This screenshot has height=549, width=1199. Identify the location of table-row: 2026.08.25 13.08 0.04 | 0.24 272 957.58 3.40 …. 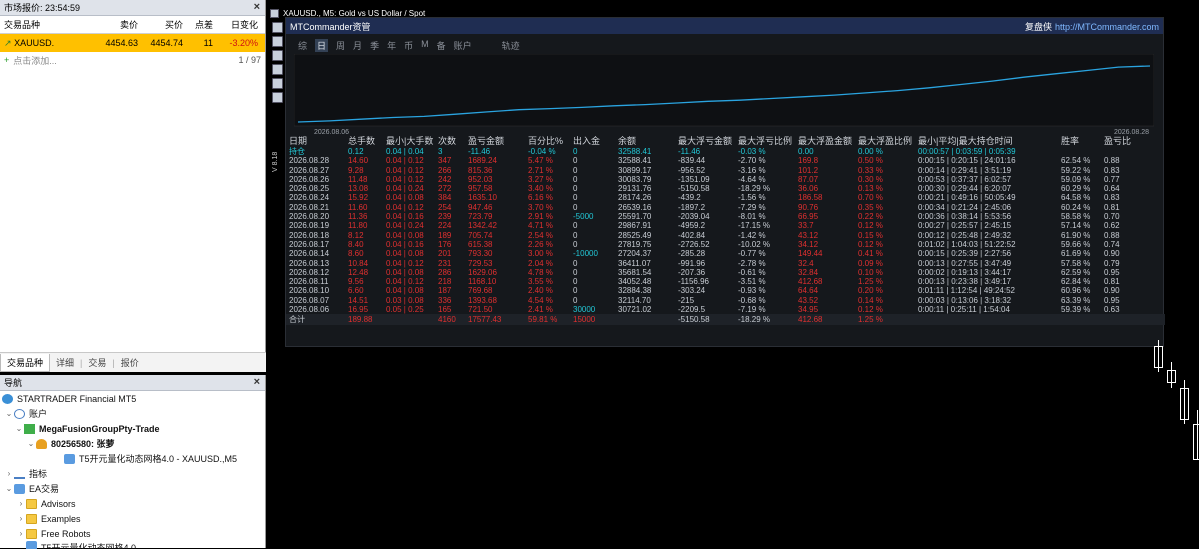
(725, 188).